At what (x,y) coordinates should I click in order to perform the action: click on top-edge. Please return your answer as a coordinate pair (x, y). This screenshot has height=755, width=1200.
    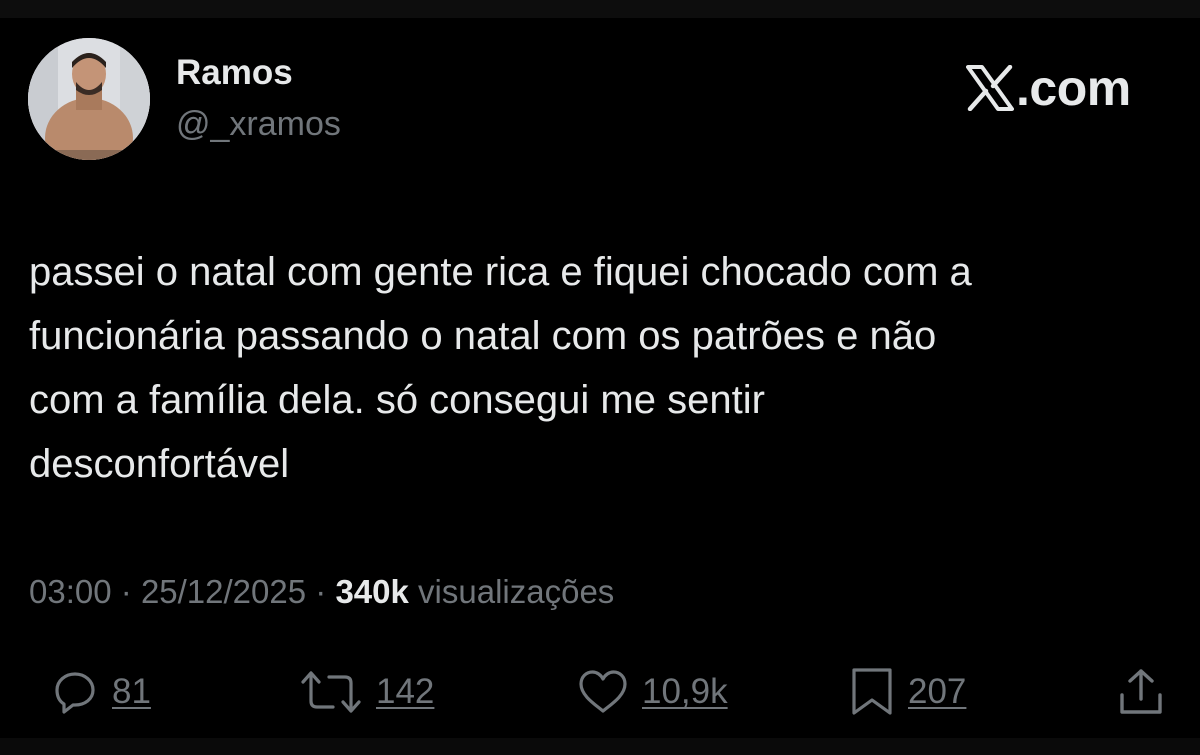
    Looking at the image, I should click on (600, 9).